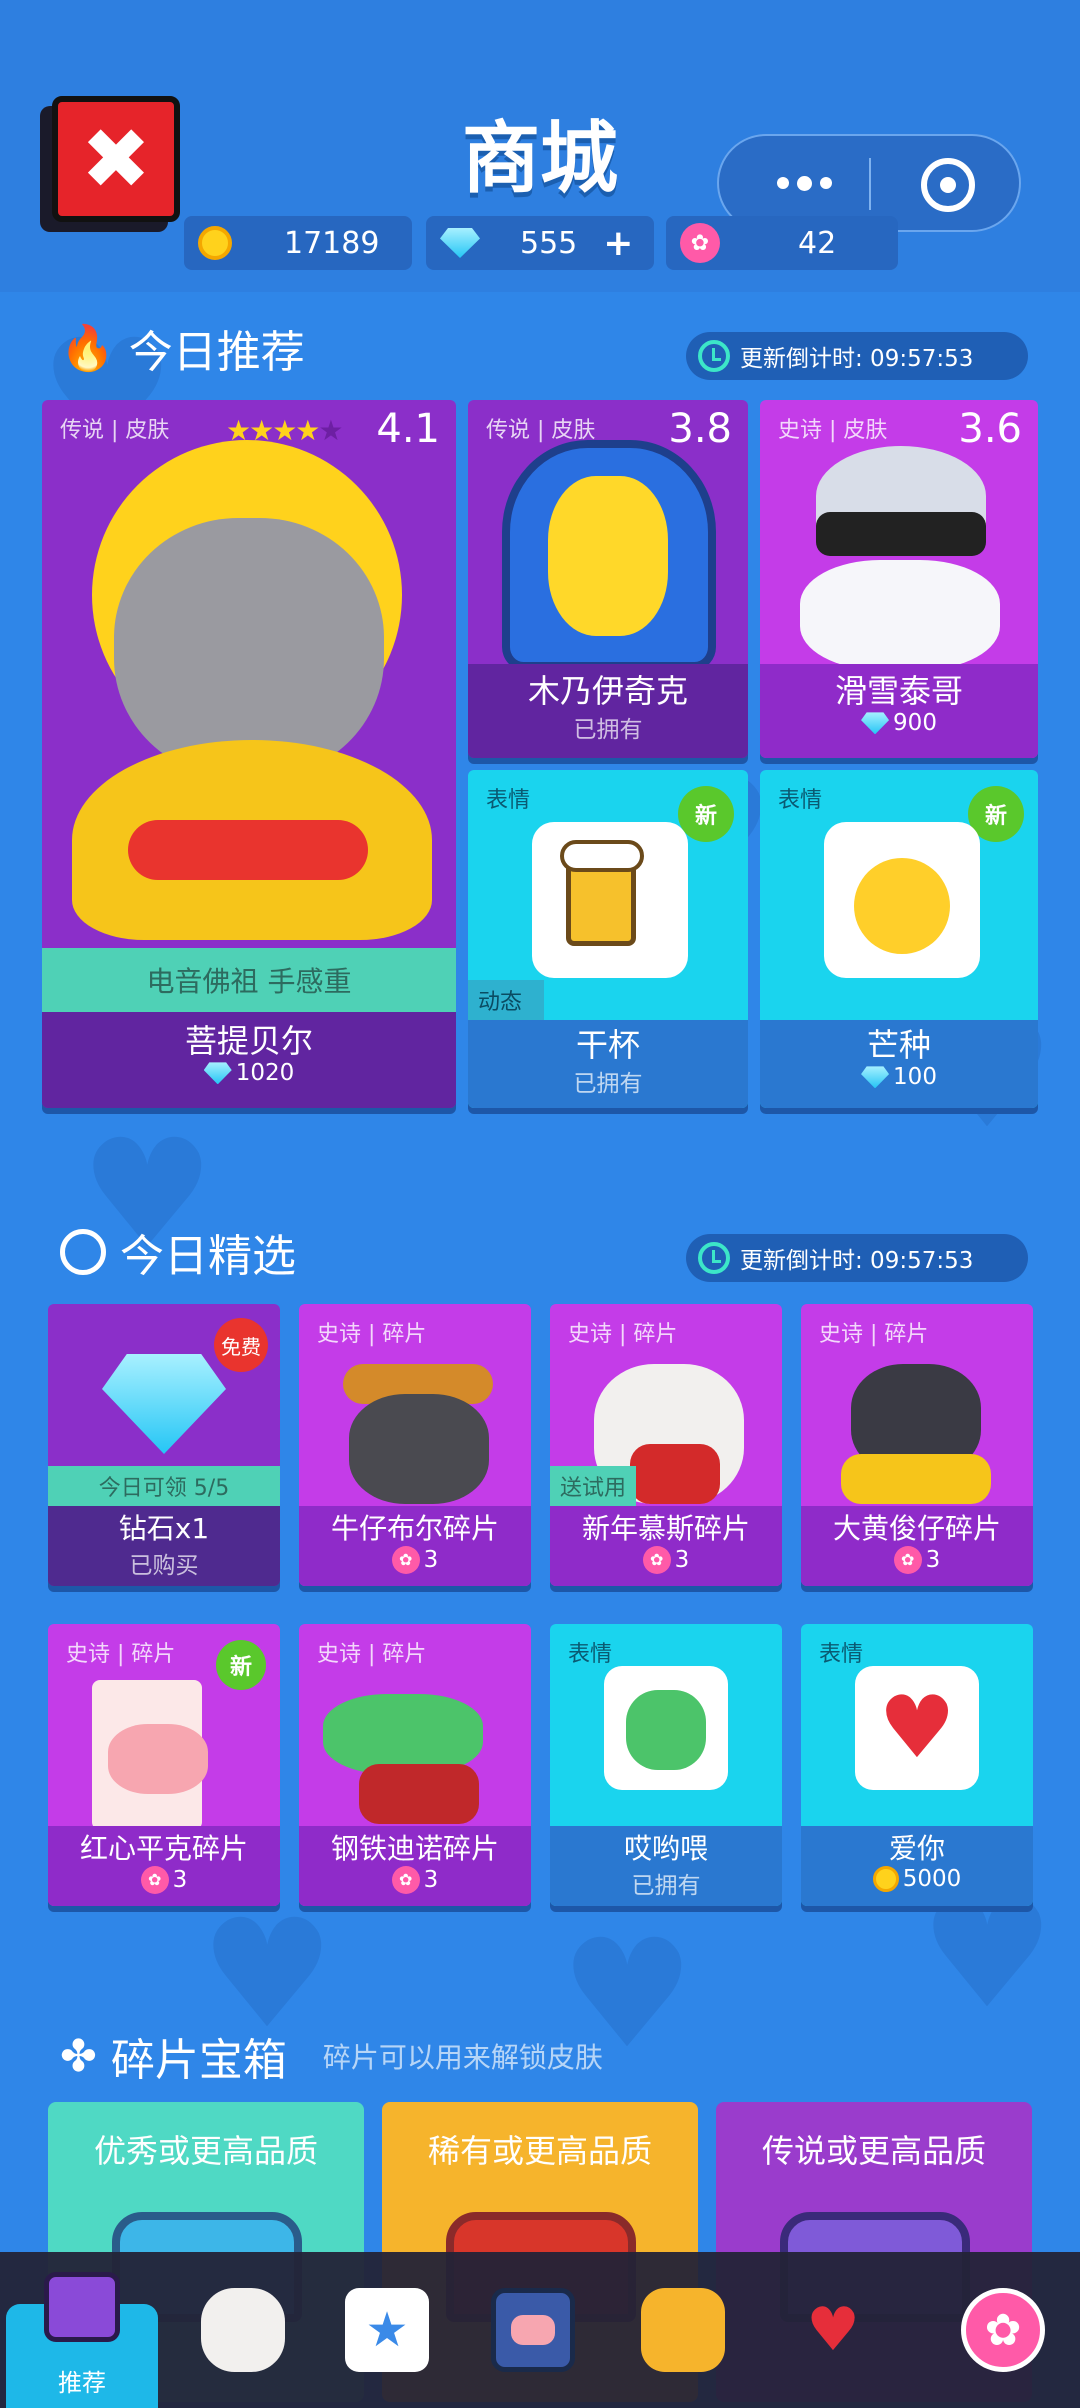 The width and height of the screenshot is (1080, 2408). I want to click on divider, so click(870, 184).